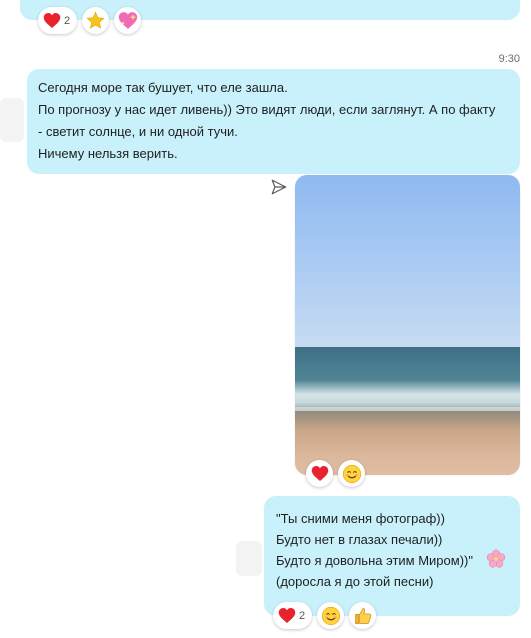 The height and width of the screenshot is (638, 531). Describe the element at coordinates (496, 558) in the screenshot. I see `cherry-blossom-icon` at that location.